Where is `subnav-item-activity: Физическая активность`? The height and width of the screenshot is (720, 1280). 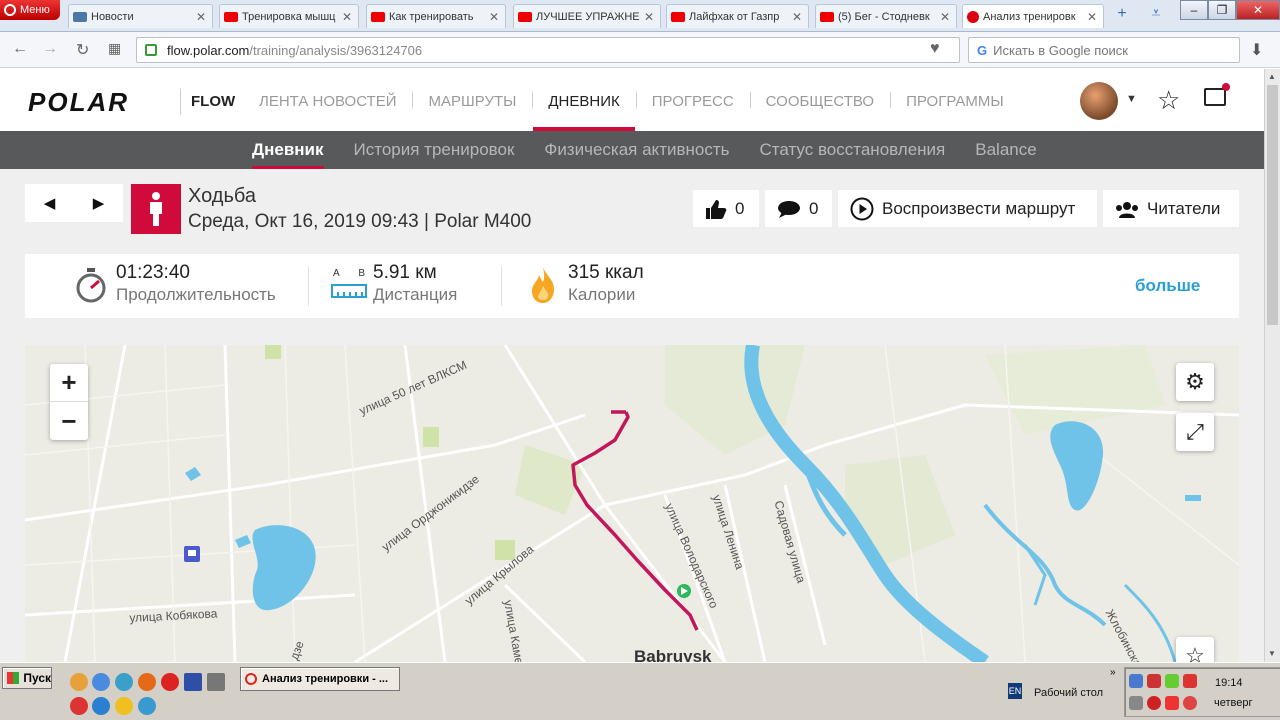
subnav-item-activity: Физическая активность is located at coordinates (636, 150).